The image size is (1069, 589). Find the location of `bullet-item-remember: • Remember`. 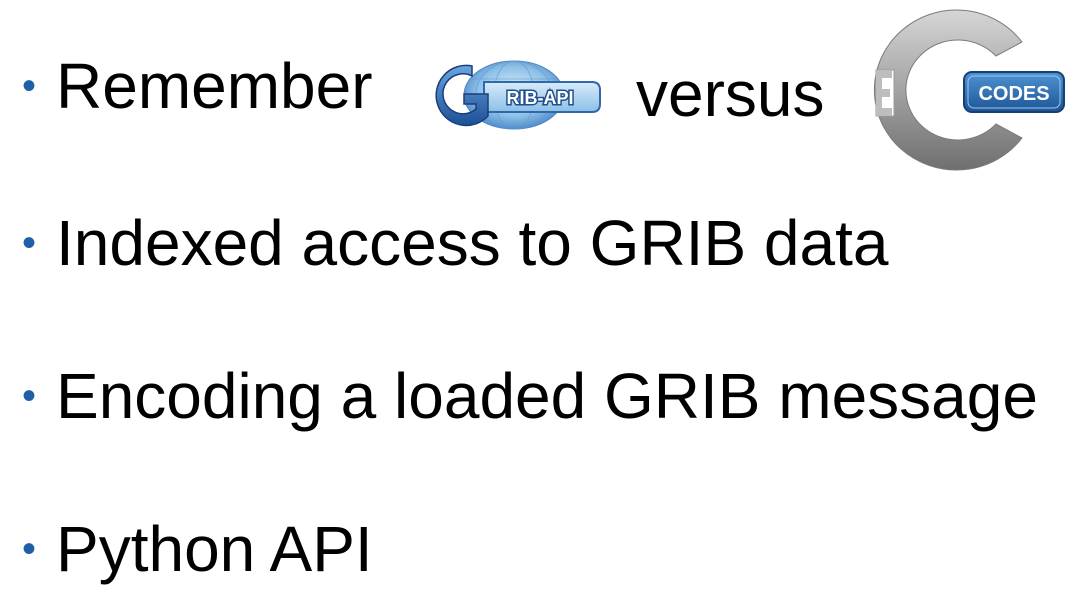

bullet-item-remember: • Remember is located at coordinates (197, 86).